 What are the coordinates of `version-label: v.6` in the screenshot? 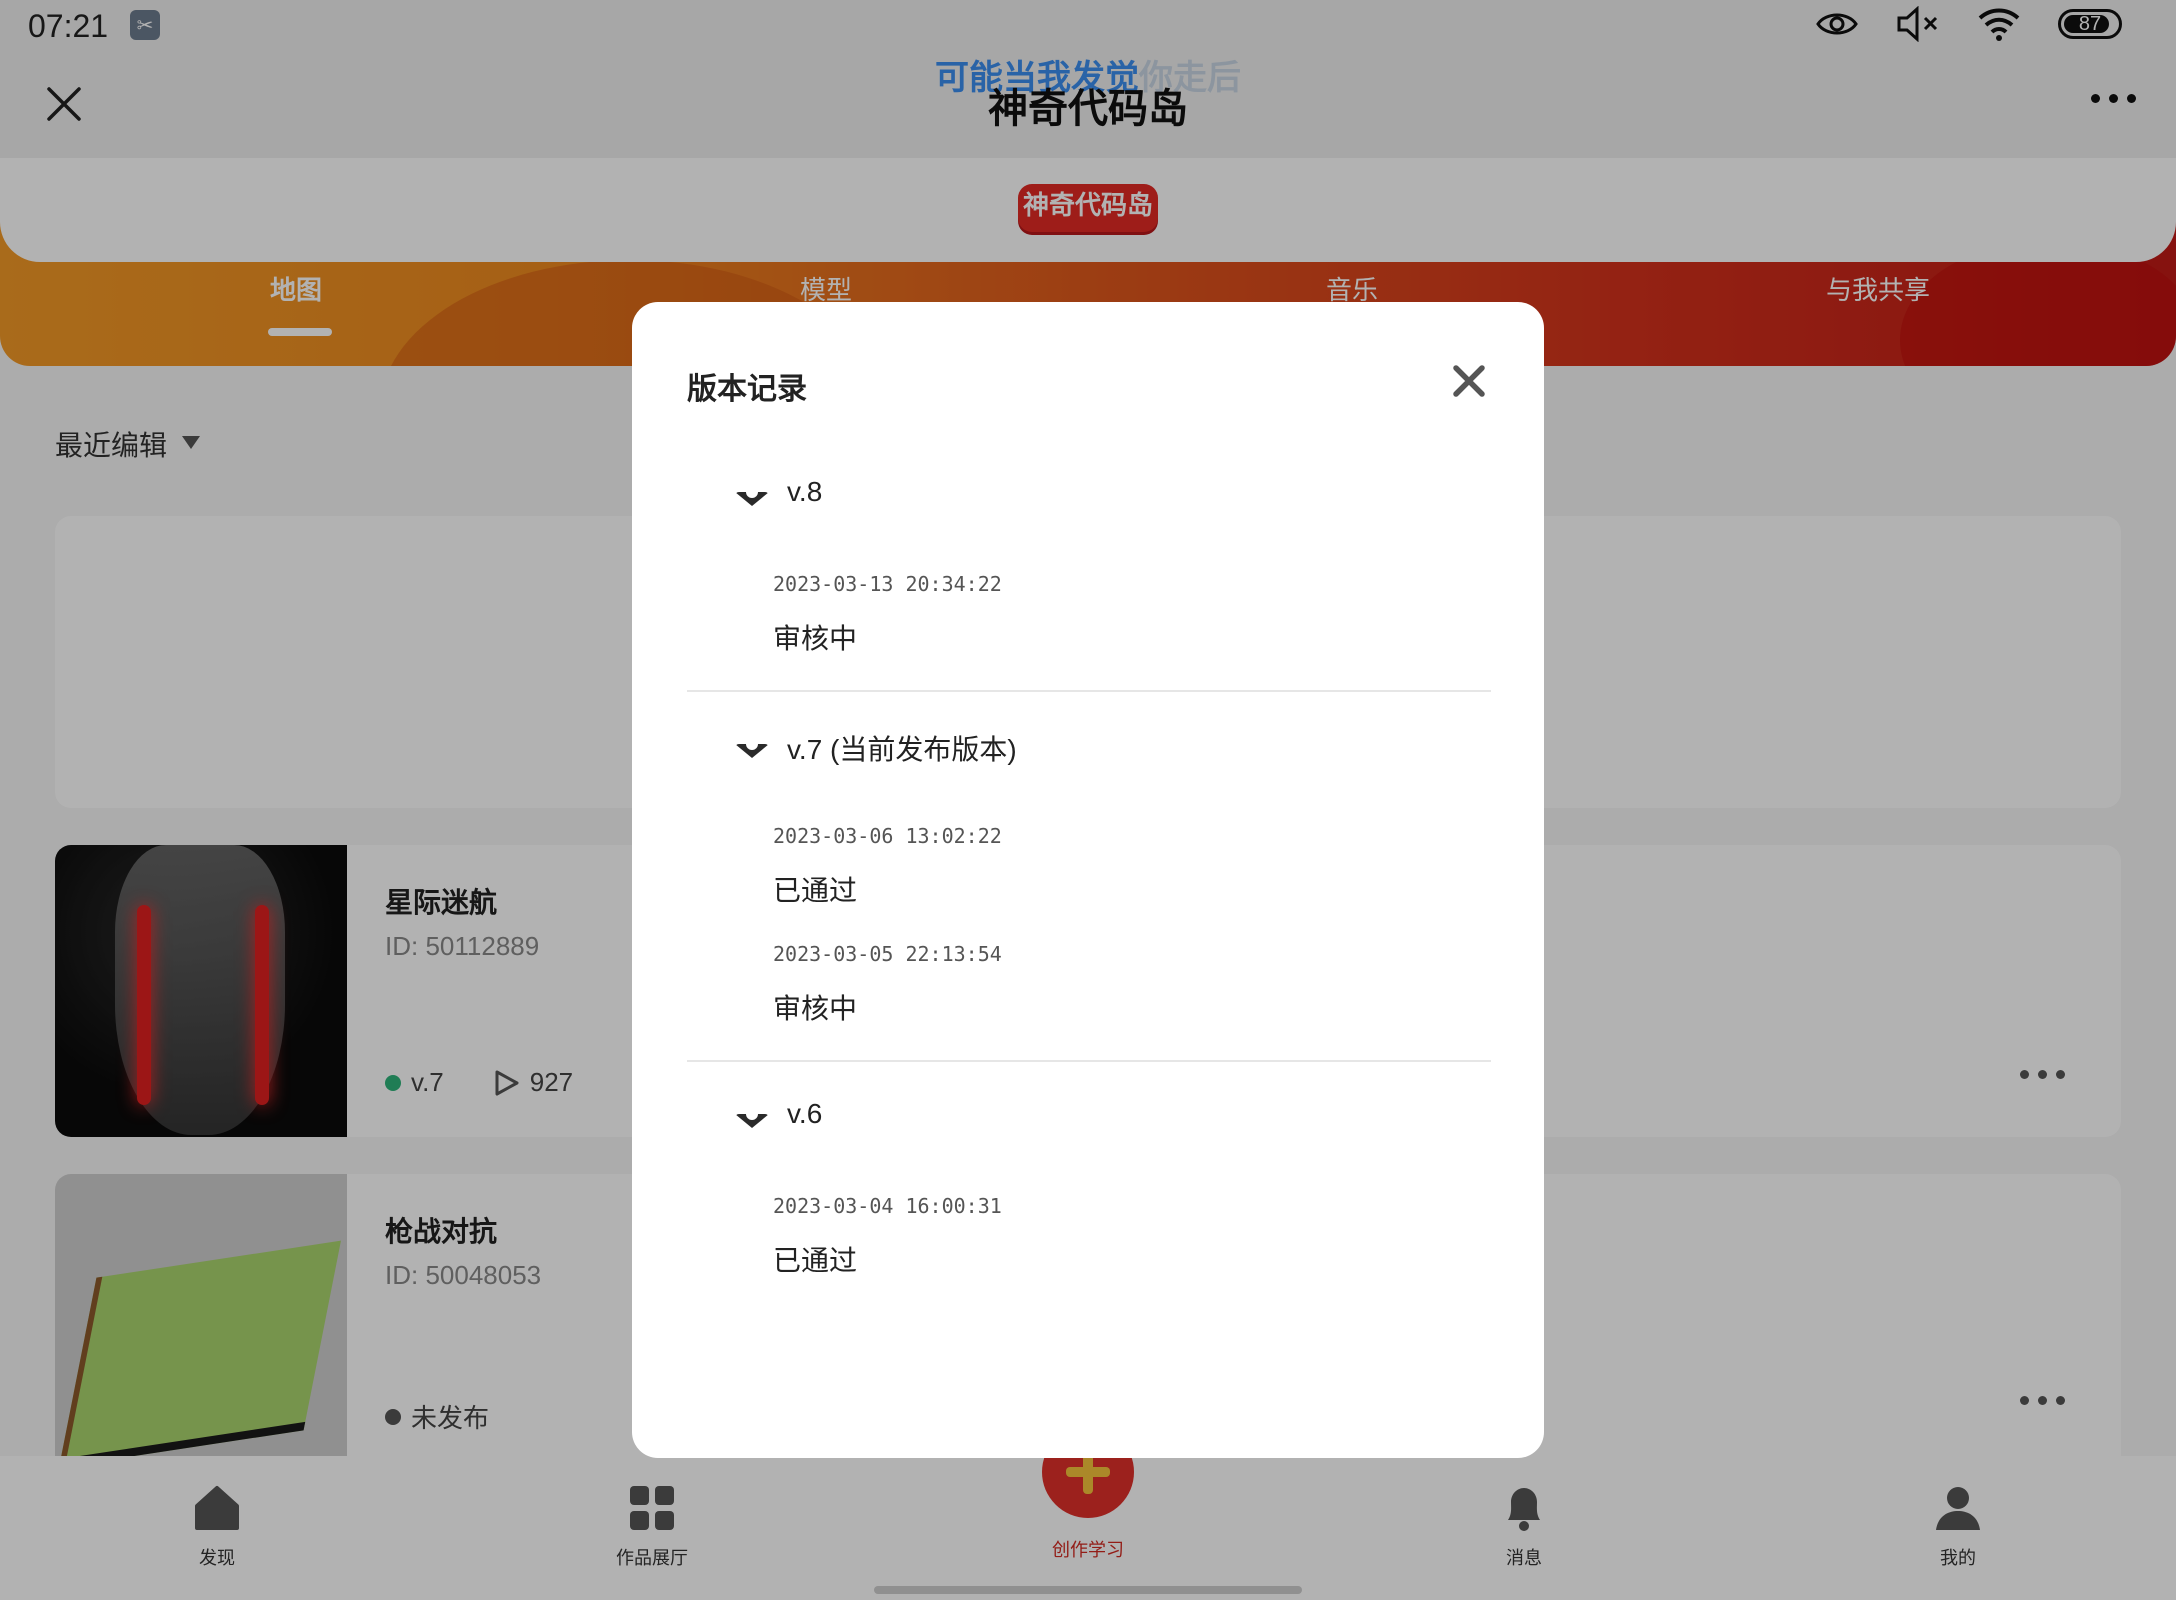 It's located at (805, 1113).